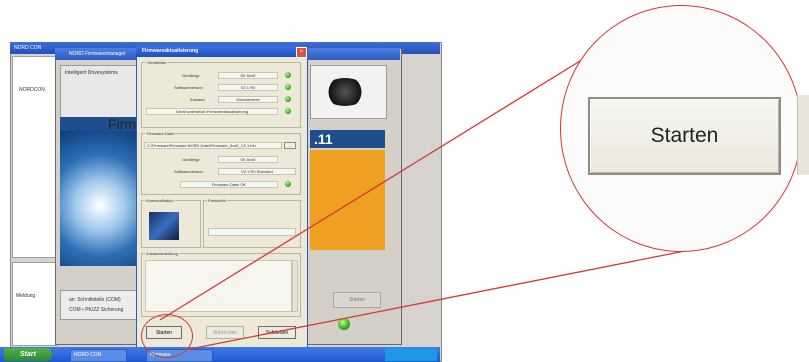 This screenshot has width=809, height=362. Describe the element at coordinates (167, 336) in the screenshot. I see `highlight-small-circle` at that location.